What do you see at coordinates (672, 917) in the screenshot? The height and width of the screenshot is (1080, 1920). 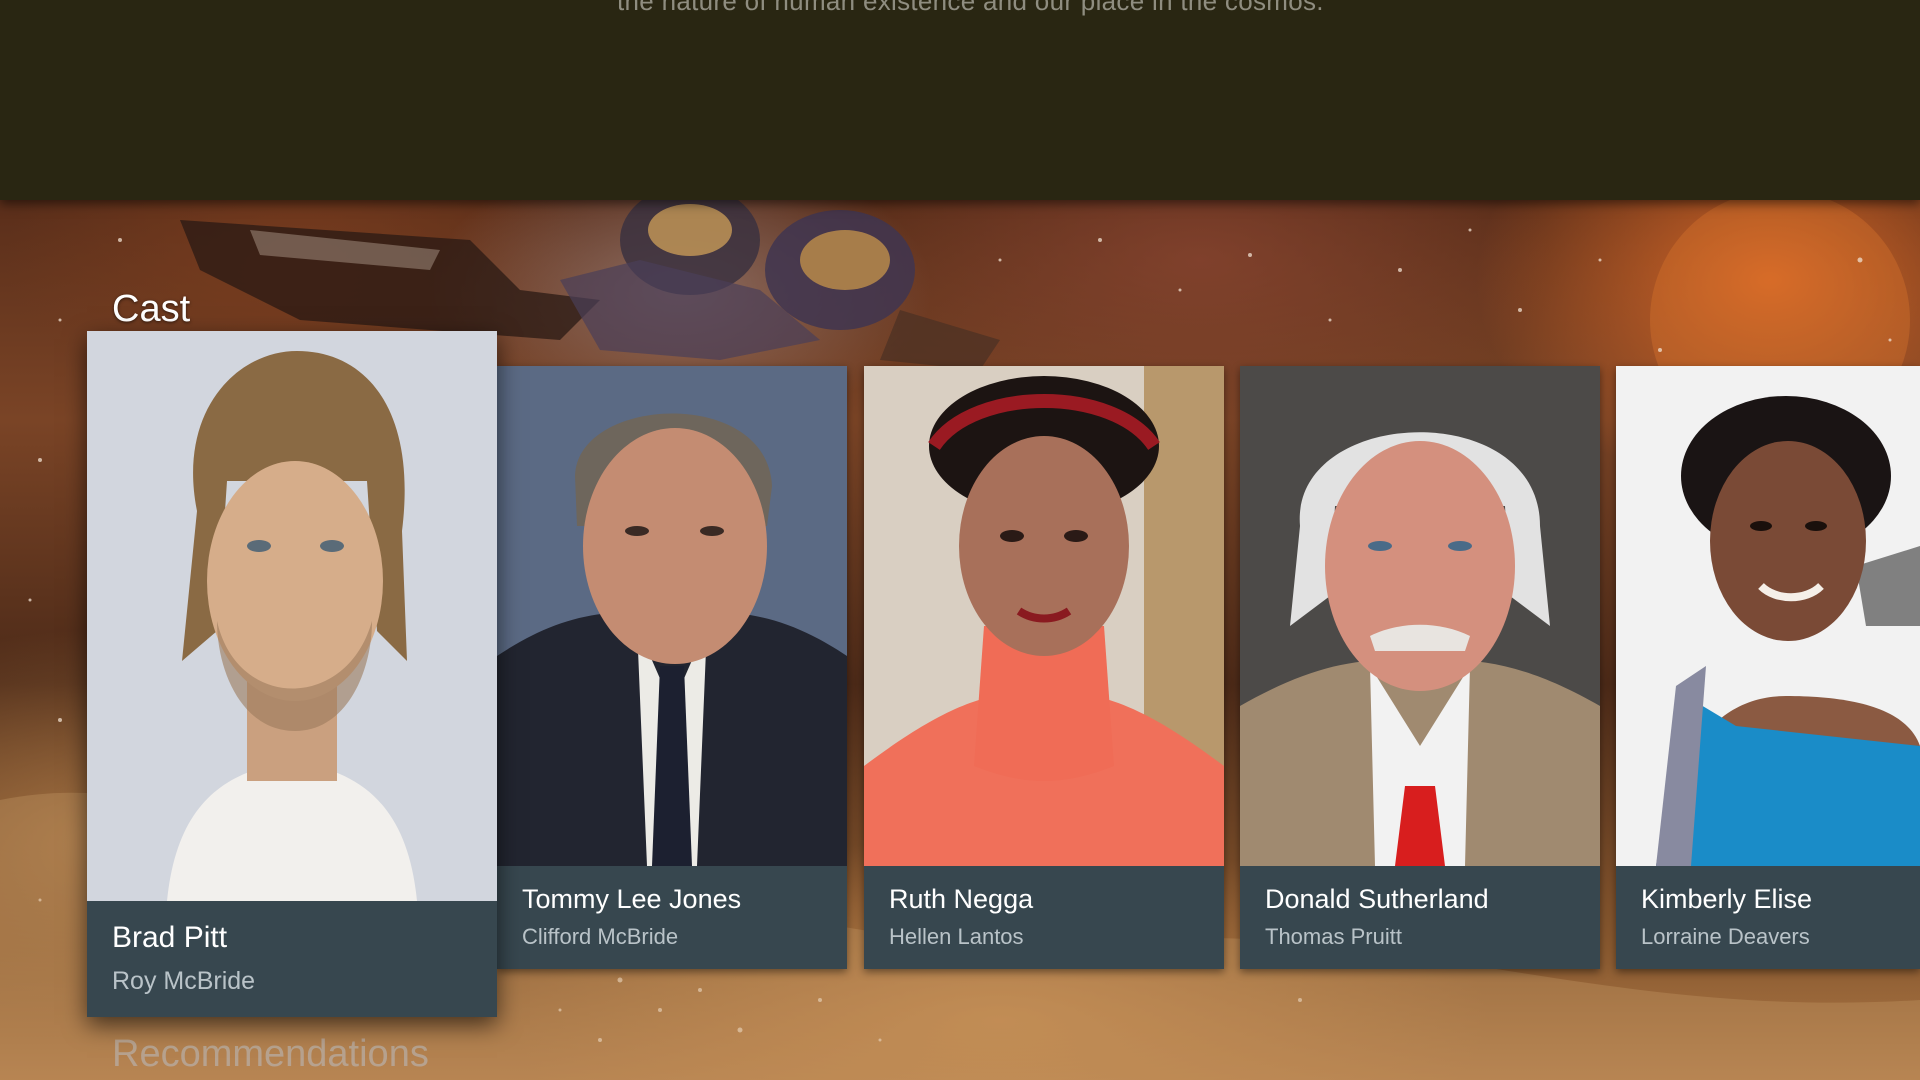 I see `cast-card-caption: Tommy Lee Jones Clifford McBride` at bounding box center [672, 917].